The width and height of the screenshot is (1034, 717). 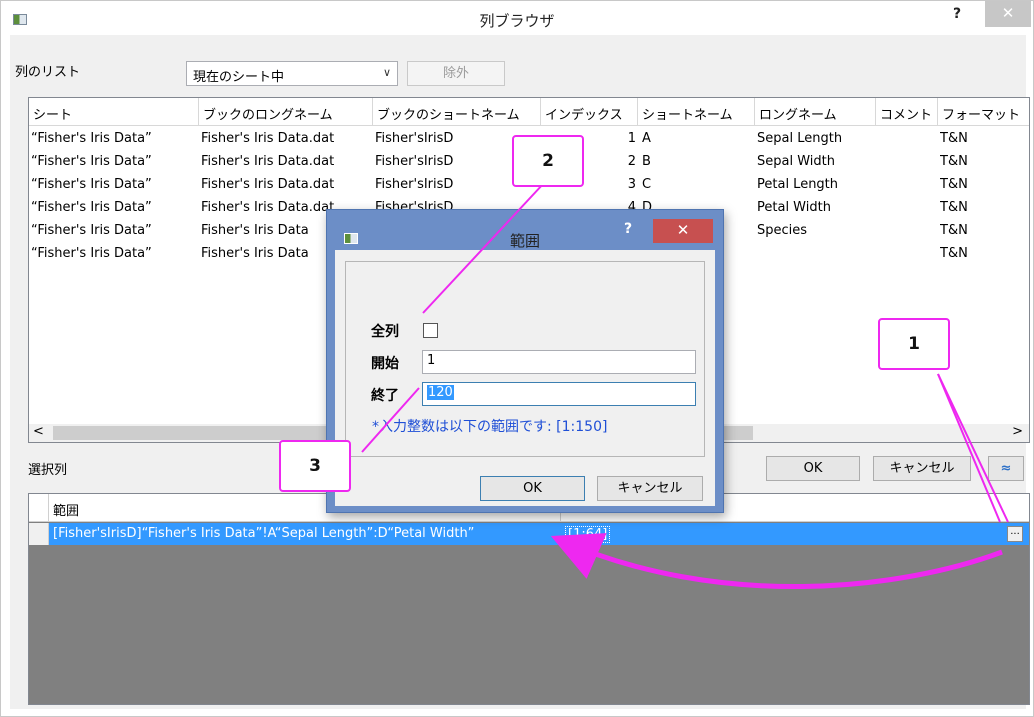 I want to click on column-header-long-name: ロングネーム, so click(x=815, y=112).